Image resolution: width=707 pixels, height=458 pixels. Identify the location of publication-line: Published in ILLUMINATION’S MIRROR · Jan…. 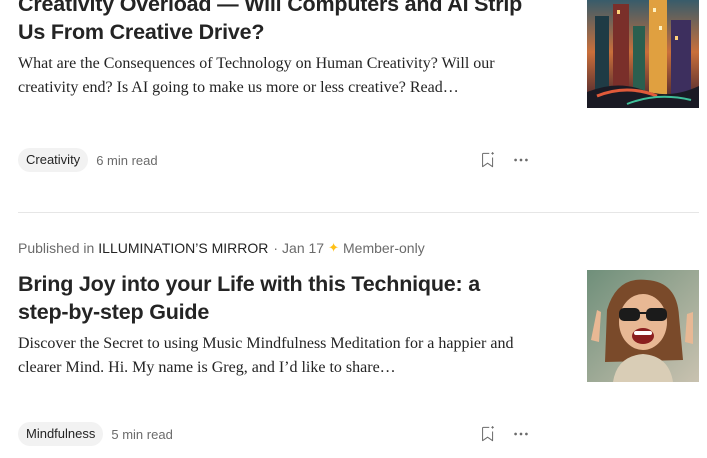
(358, 248).